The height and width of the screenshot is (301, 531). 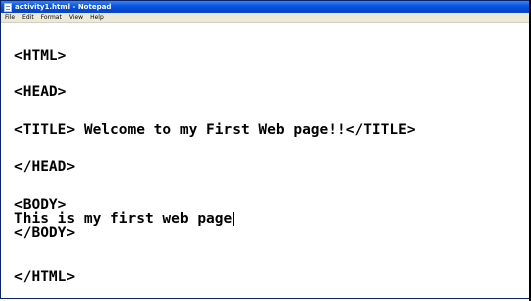 What do you see at coordinates (45, 167) in the screenshot?
I see `code-line-head-close: </HEAD>` at bounding box center [45, 167].